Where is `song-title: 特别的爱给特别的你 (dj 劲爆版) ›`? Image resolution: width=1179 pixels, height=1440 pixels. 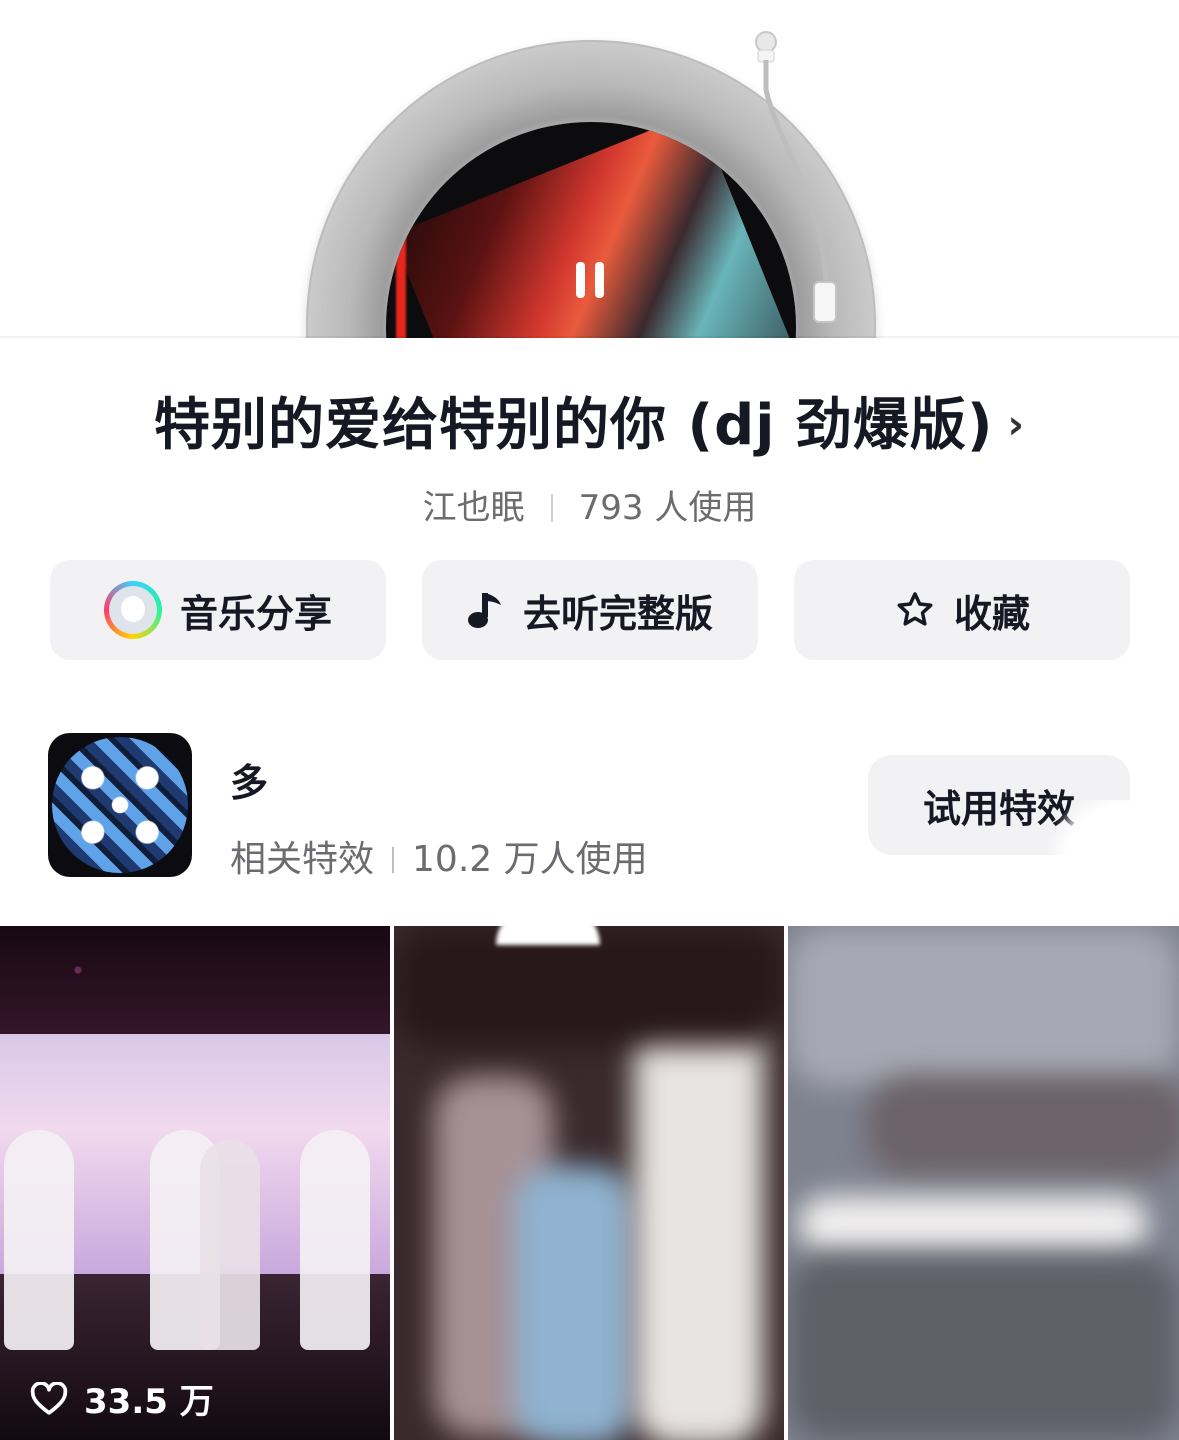 song-title: 特别的爱给特别的你 (dj 劲爆版) › is located at coordinates (589, 420).